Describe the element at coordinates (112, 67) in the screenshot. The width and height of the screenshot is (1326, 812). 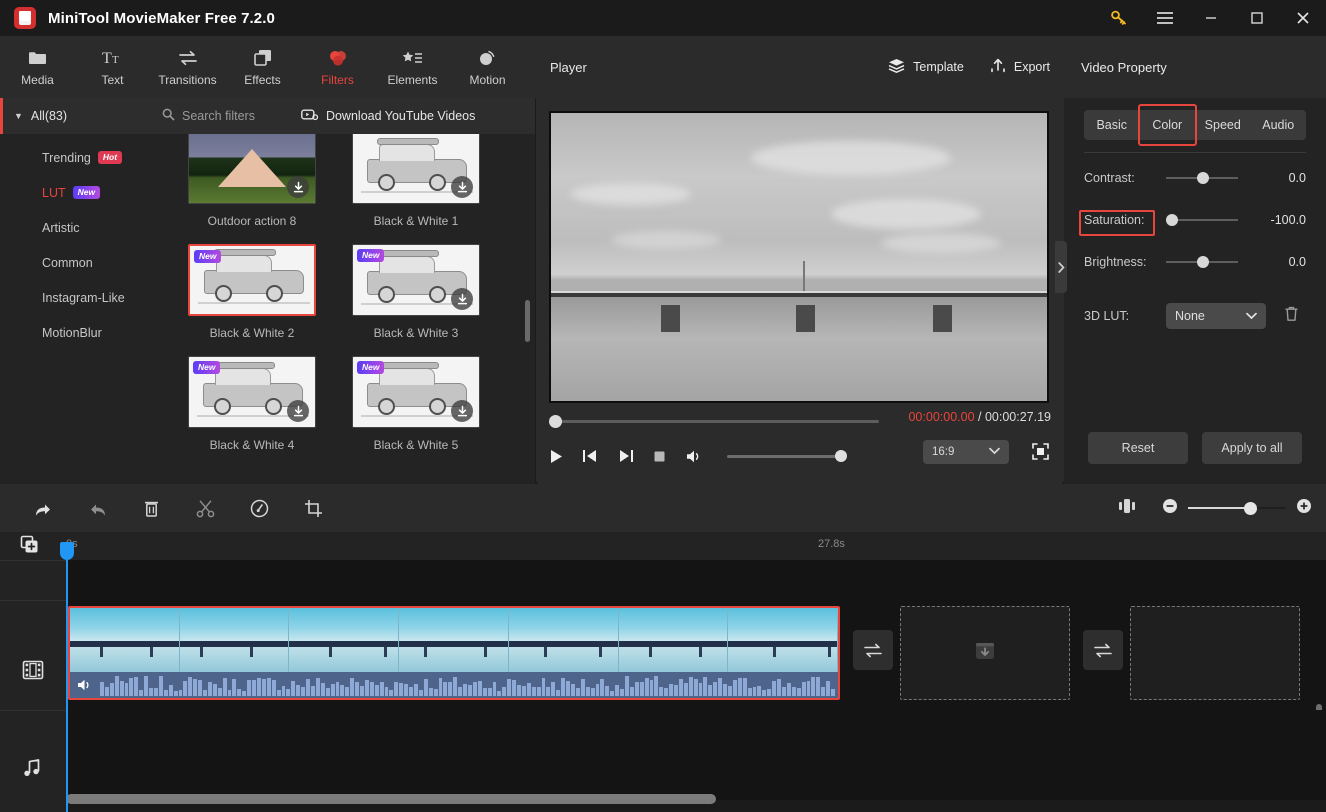
I see `toolbar-item-text: TT Text` at that location.